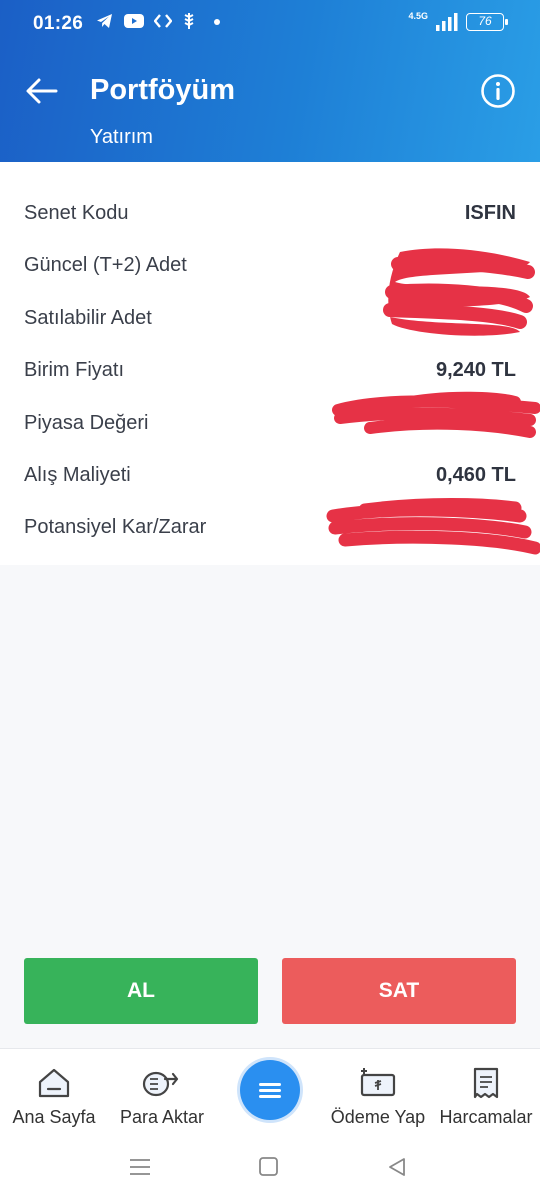  I want to click on app-header: 01:26 4.5G 76 Portföyüm Yatırım, so click(270, 81).